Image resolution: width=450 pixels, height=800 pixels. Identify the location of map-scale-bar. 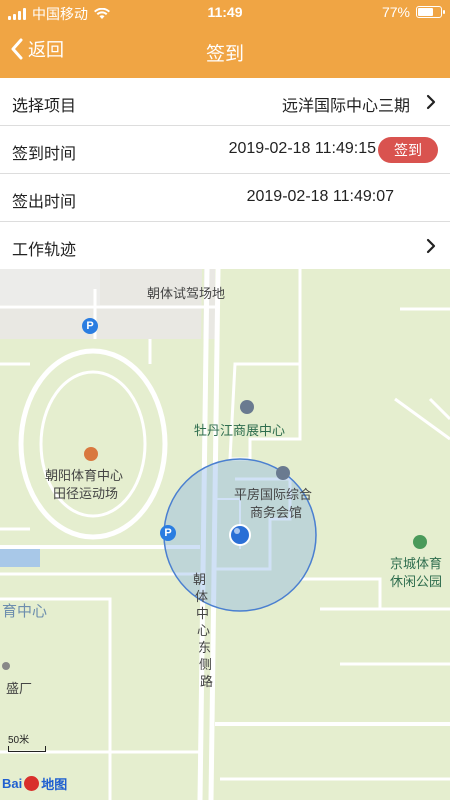
(27, 749).